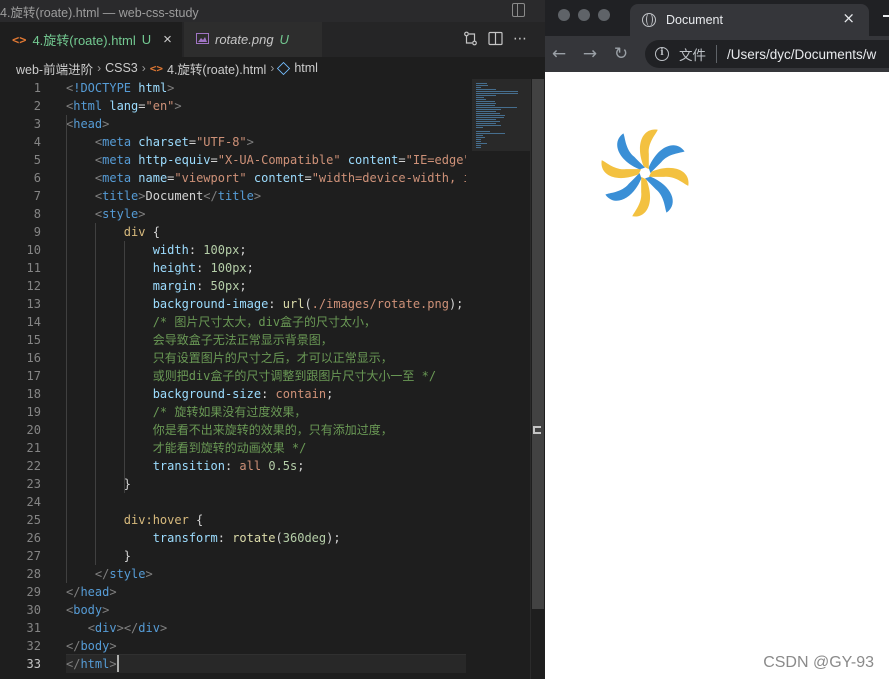 The image size is (889, 679). What do you see at coordinates (266, 502) in the screenshot?
I see `code-line` at bounding box center [266, 502].